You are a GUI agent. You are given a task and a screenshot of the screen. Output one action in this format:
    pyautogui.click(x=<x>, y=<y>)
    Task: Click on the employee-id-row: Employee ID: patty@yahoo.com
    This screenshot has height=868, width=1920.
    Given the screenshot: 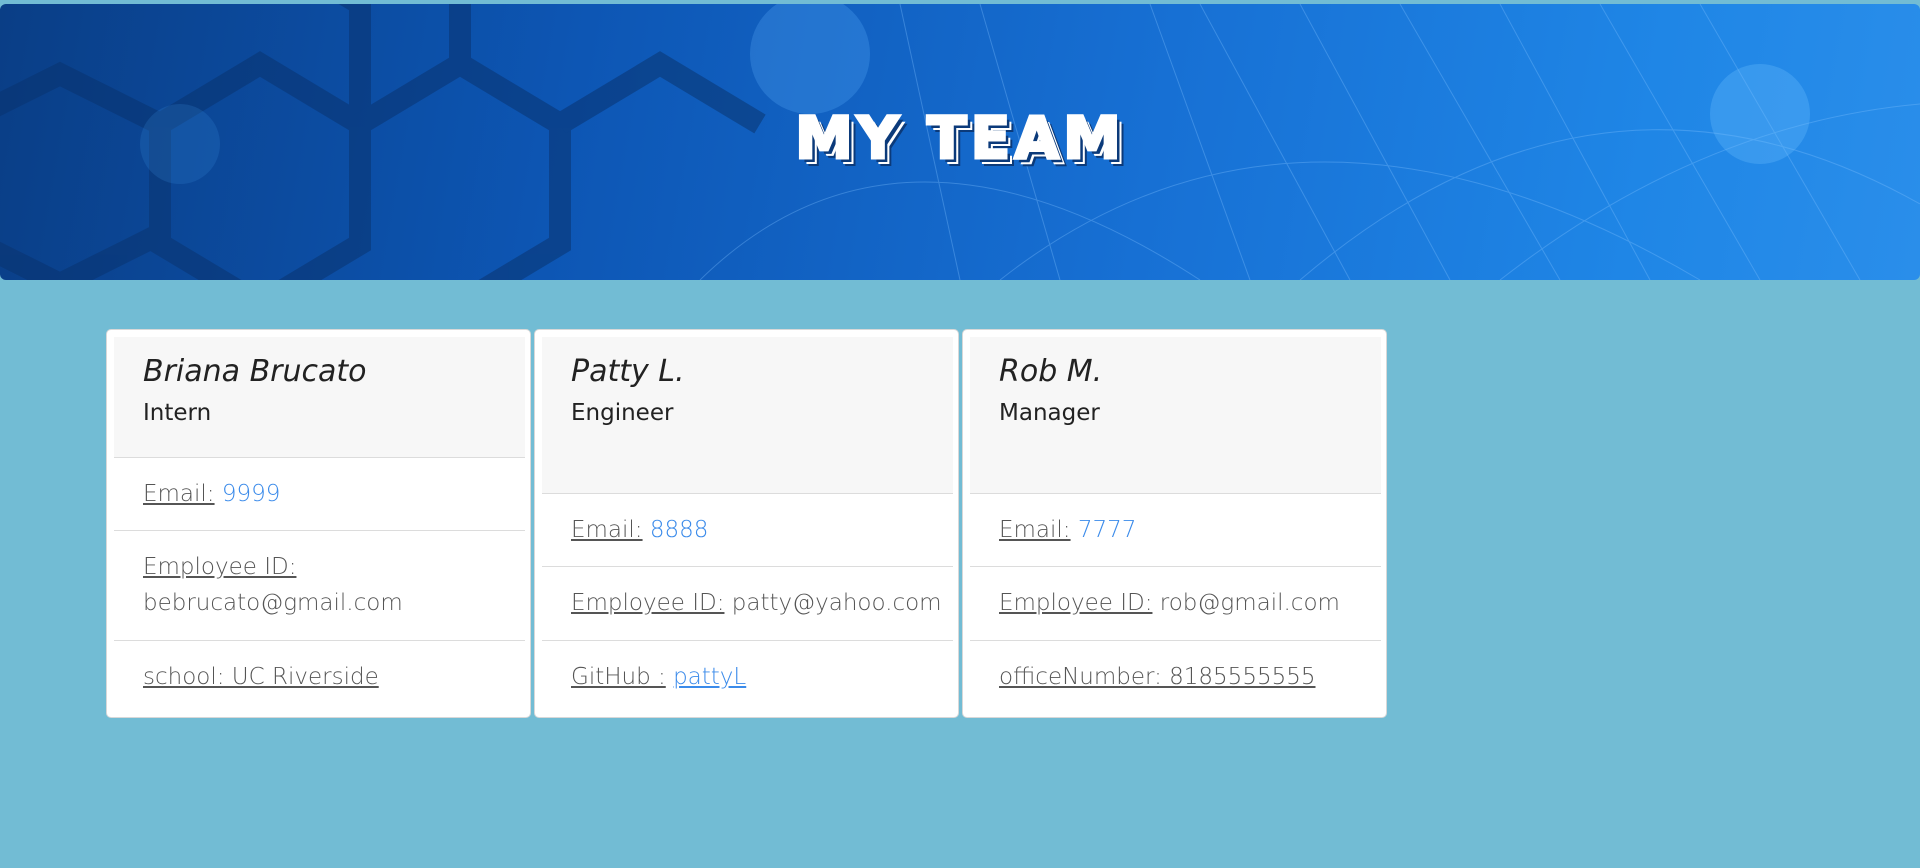 What is the action you would take?
    pyautogui.click(x=747, y=604)
    